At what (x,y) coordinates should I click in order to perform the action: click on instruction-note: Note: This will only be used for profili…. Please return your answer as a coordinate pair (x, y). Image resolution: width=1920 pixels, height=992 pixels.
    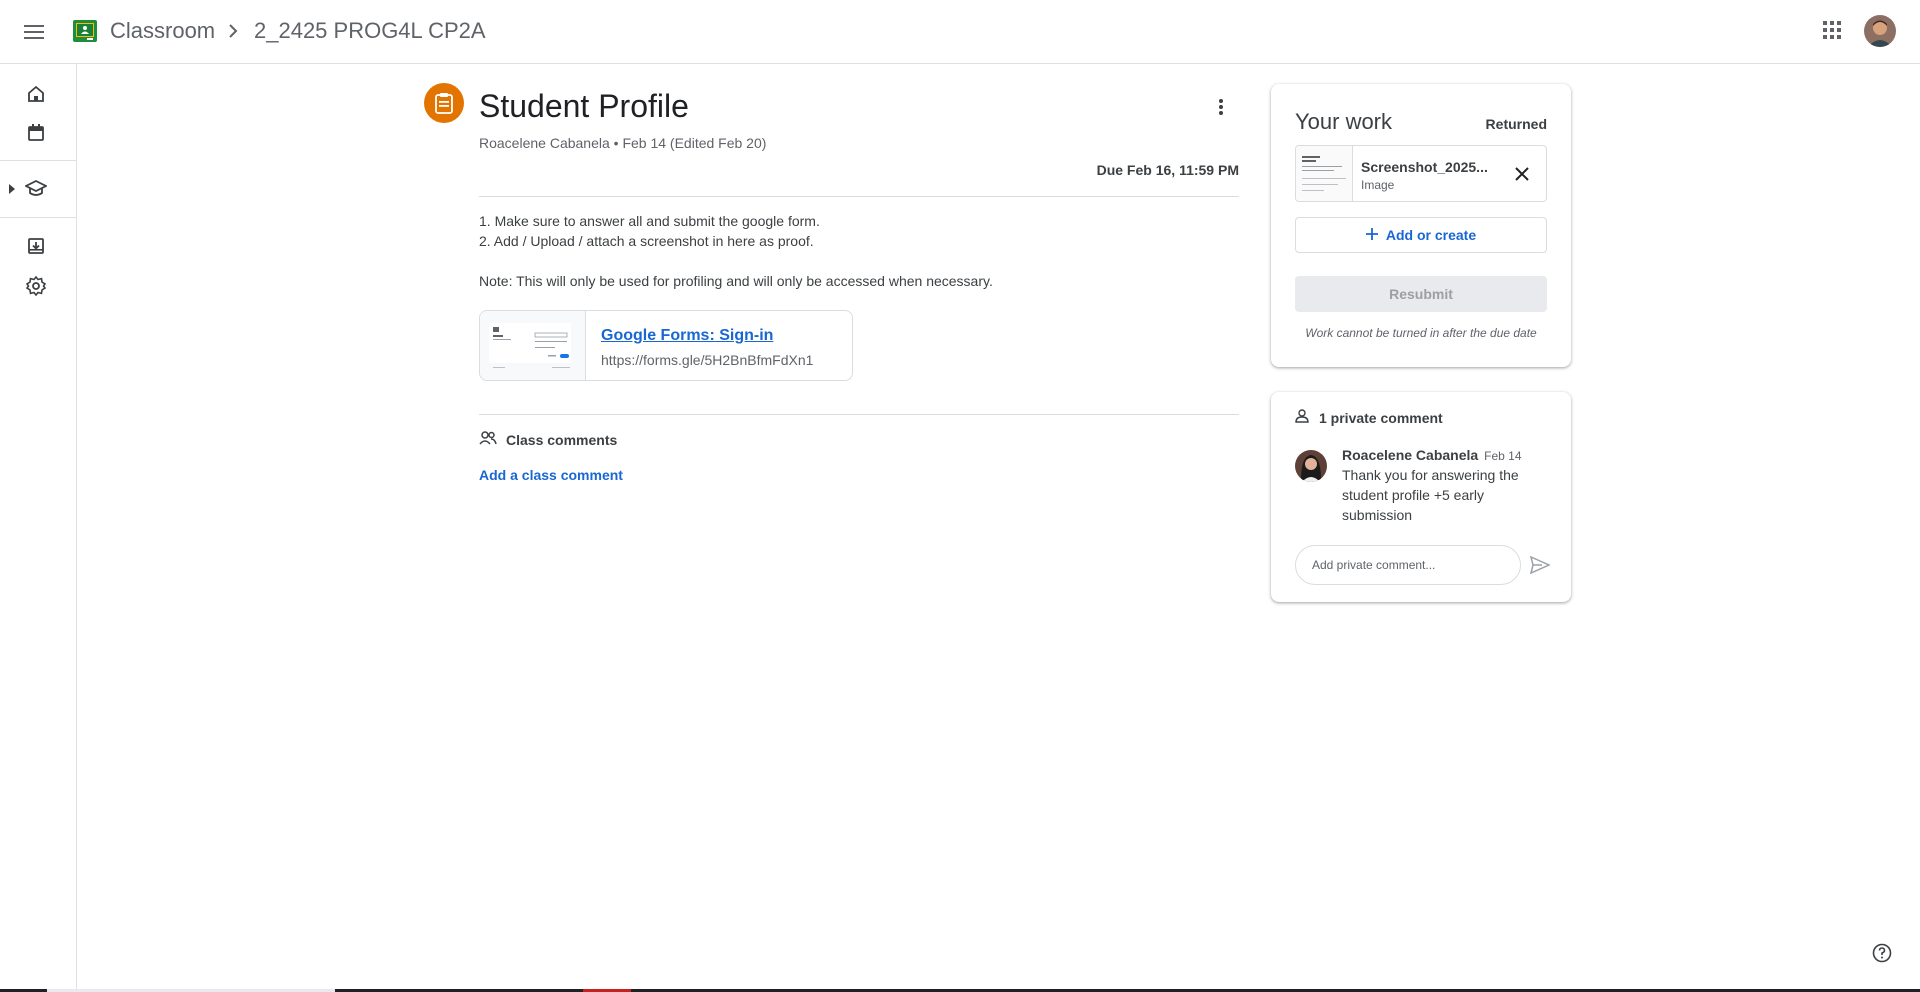
    Looking at the image, I should click on (736, 281).